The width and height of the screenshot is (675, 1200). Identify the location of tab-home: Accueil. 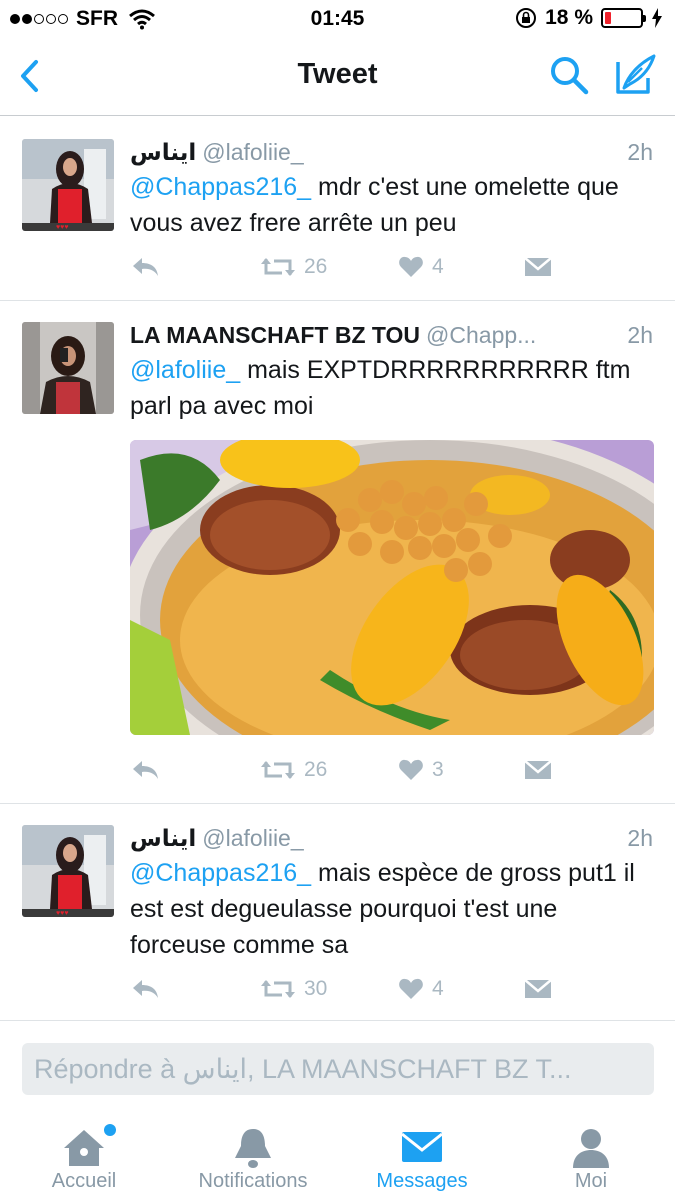
(84, 1155).